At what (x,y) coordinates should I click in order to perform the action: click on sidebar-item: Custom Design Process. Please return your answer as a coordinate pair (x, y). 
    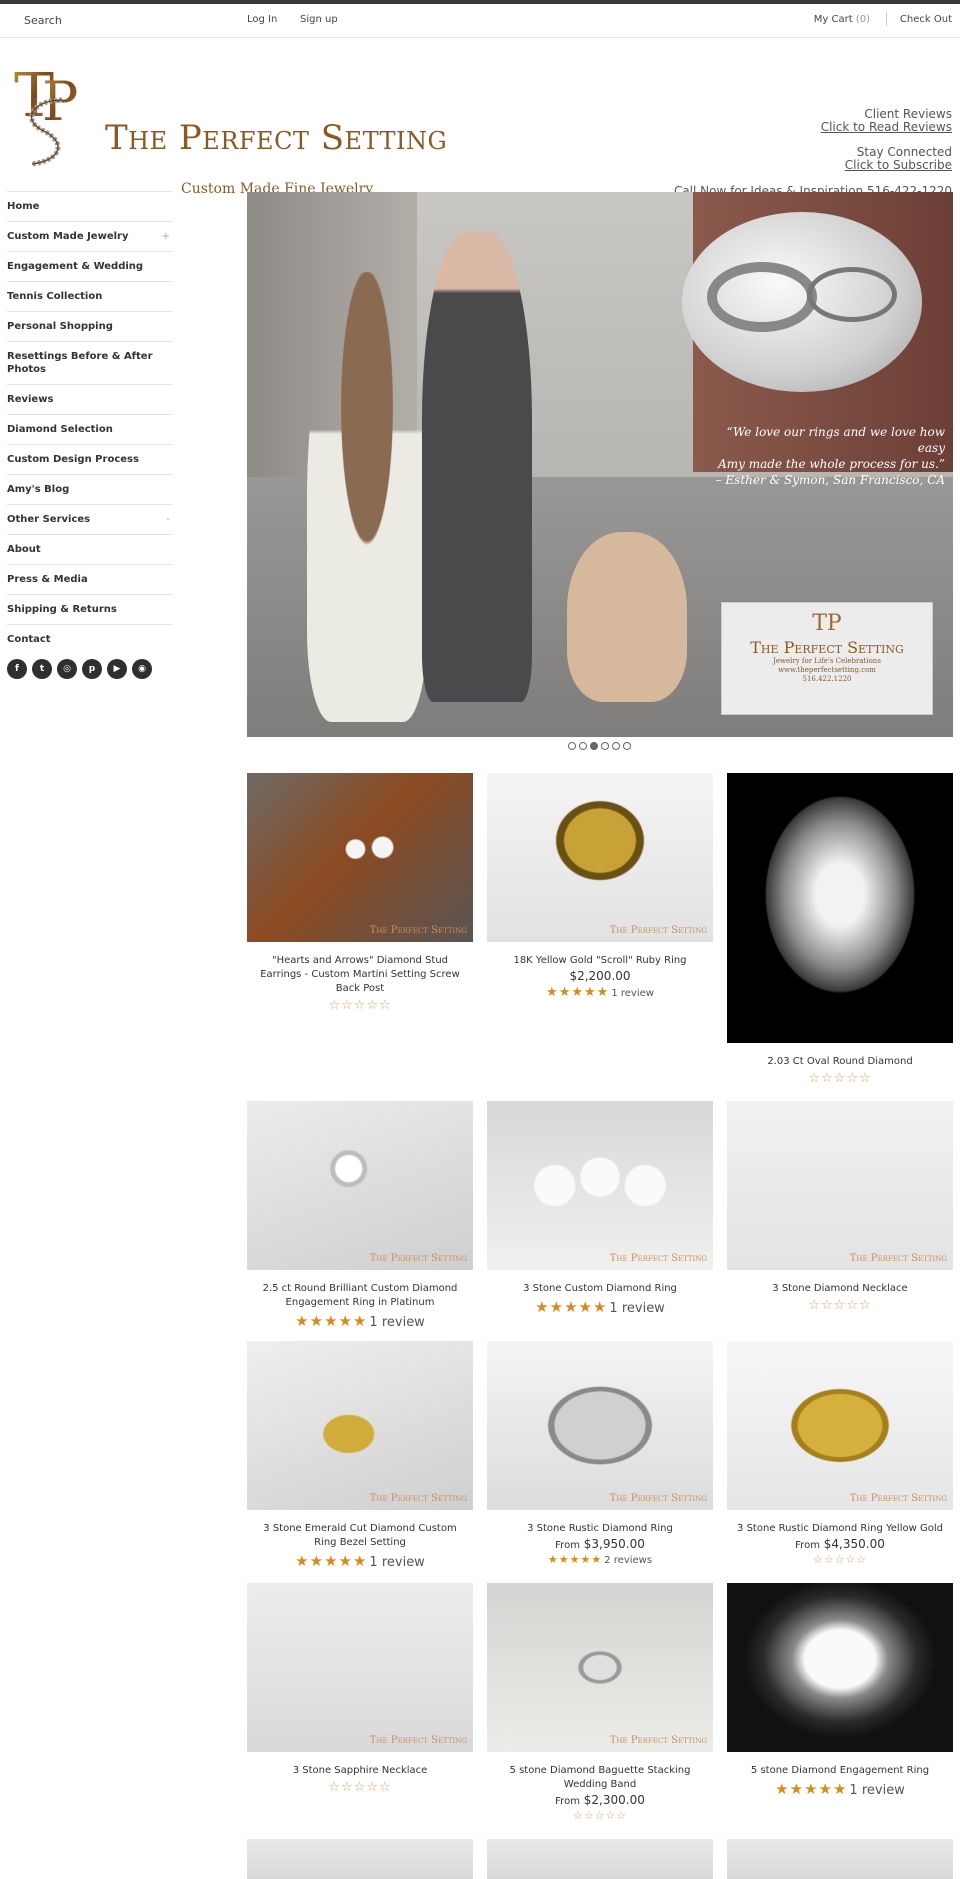
    Looking at the image, I should click on (89, 459).